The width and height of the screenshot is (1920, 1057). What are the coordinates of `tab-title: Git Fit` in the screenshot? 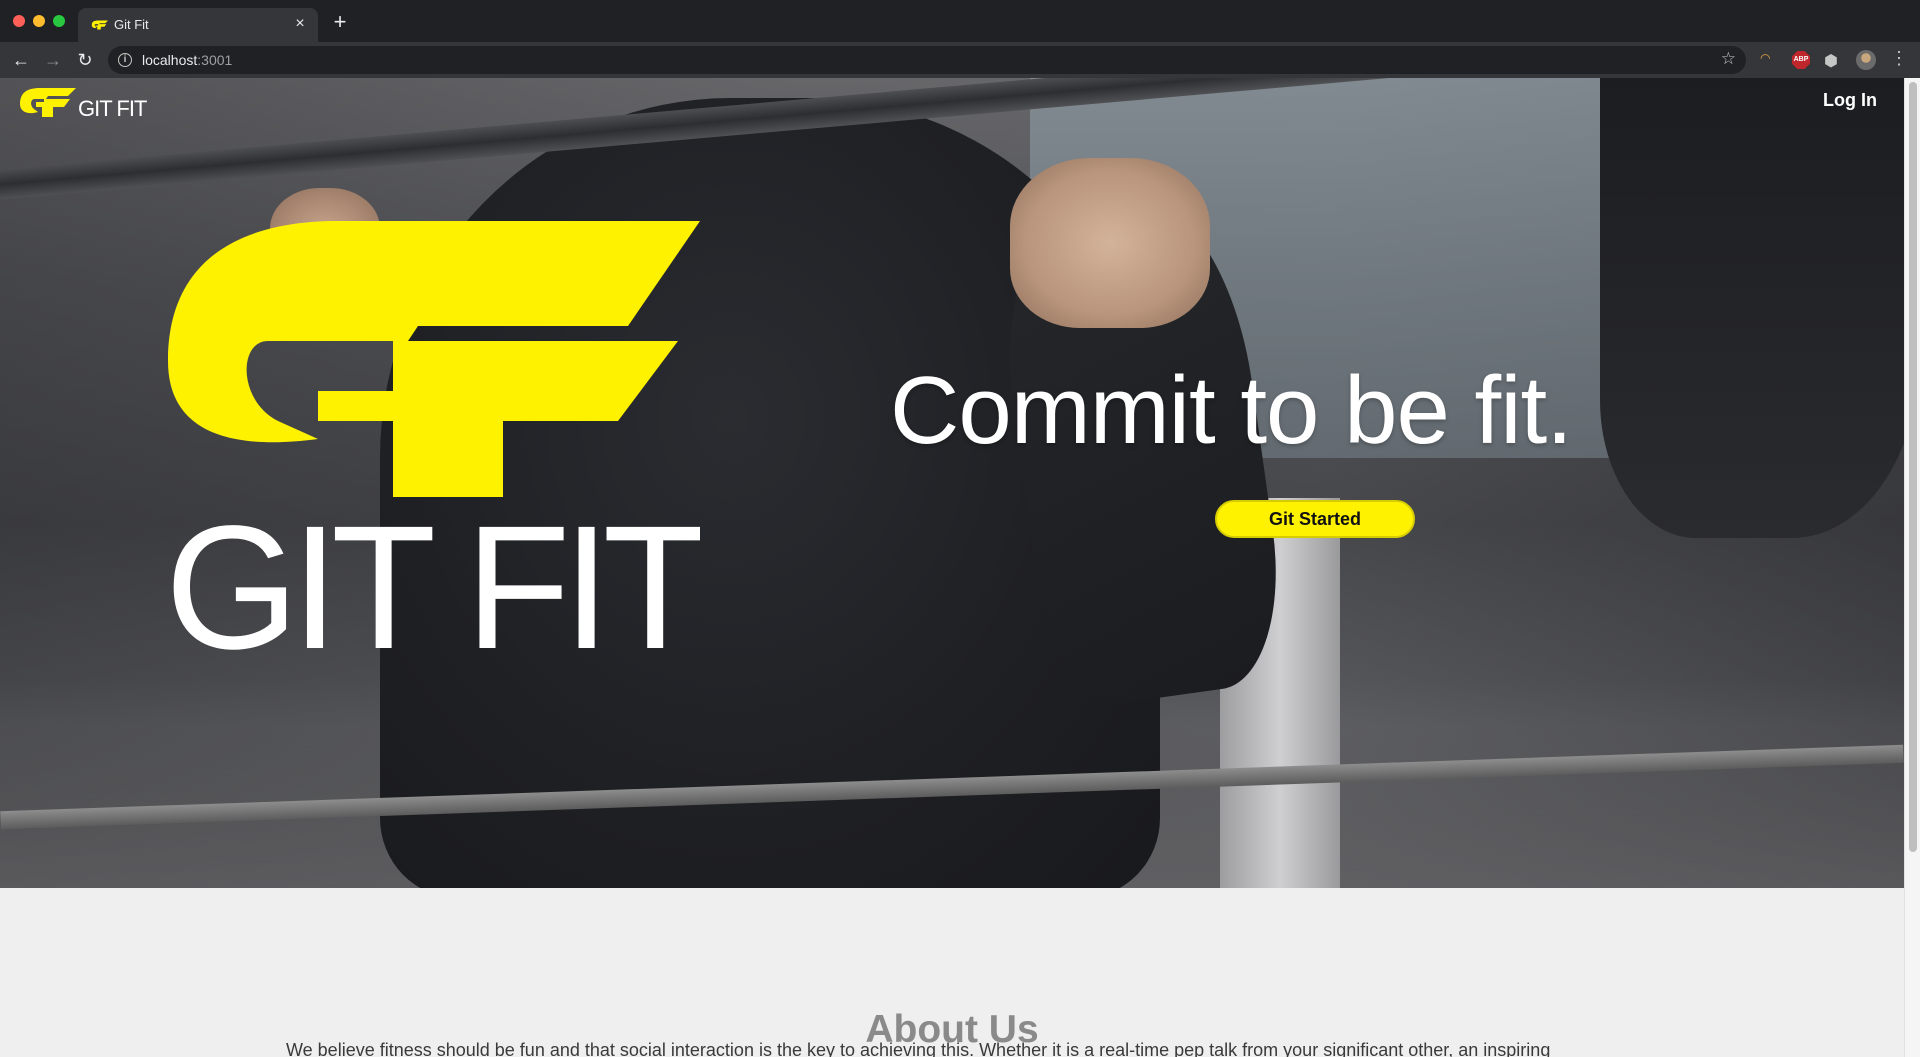 It's located at (131, 24).